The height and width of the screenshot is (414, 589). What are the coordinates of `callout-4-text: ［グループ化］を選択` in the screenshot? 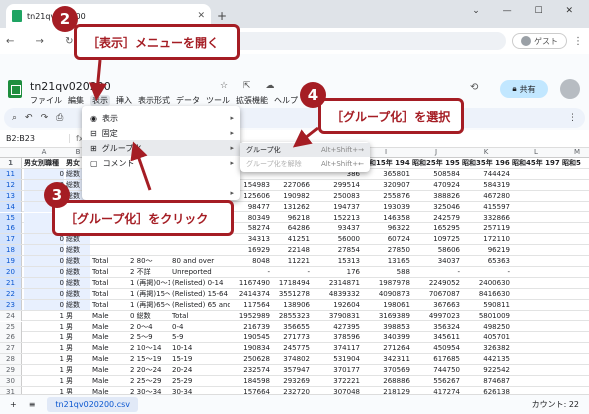 It's located at (391, 116).